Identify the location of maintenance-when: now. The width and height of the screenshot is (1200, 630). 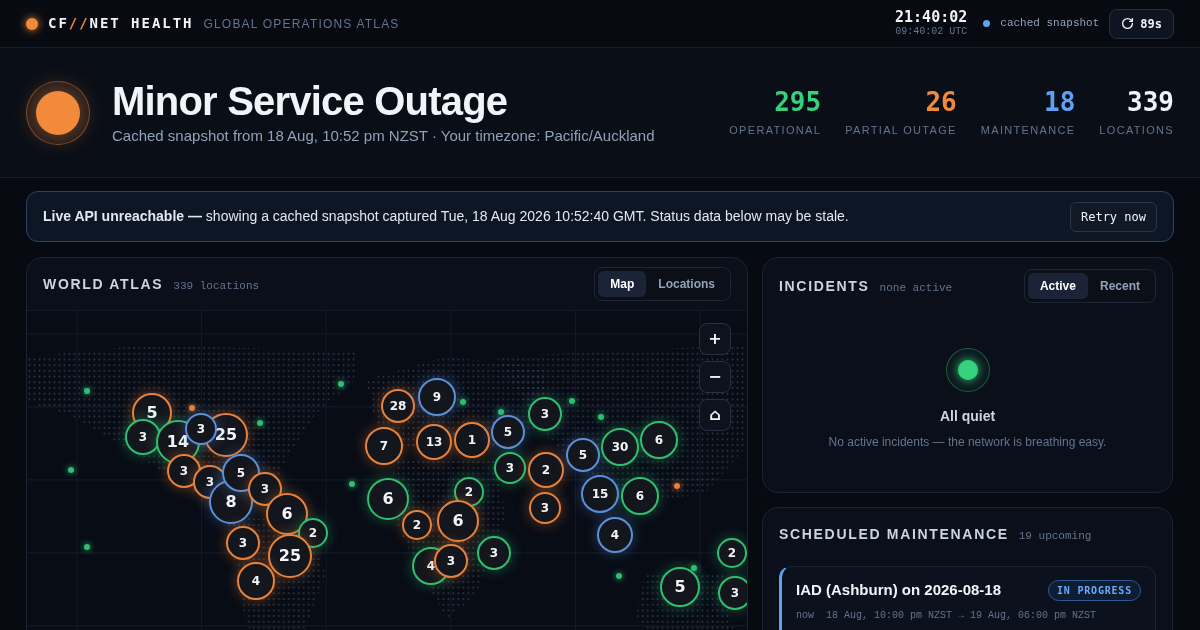
(805, 615).